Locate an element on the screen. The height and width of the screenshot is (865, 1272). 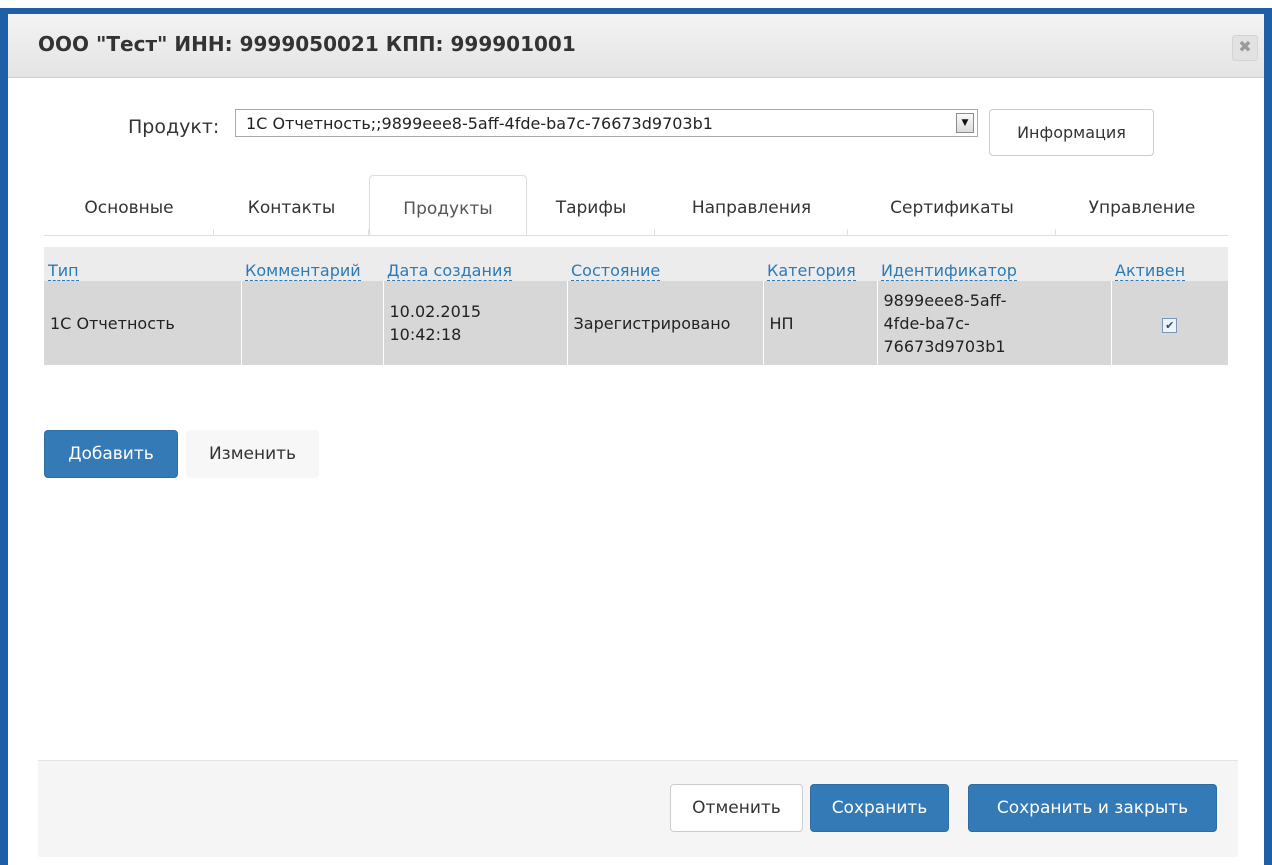
add-button: Добавить is located at coordinates (111, 454).